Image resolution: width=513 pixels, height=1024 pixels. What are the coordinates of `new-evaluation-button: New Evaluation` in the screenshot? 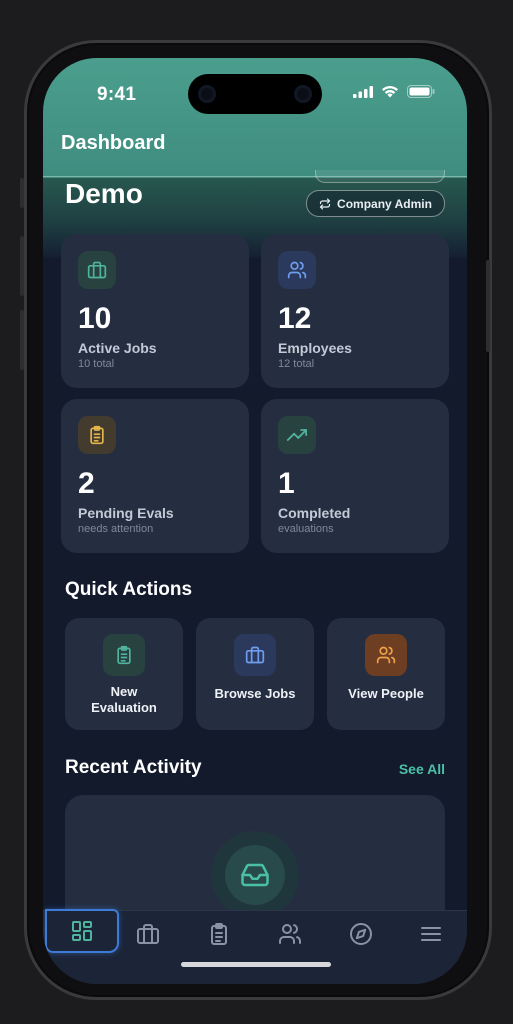 It's located at (124, 674).